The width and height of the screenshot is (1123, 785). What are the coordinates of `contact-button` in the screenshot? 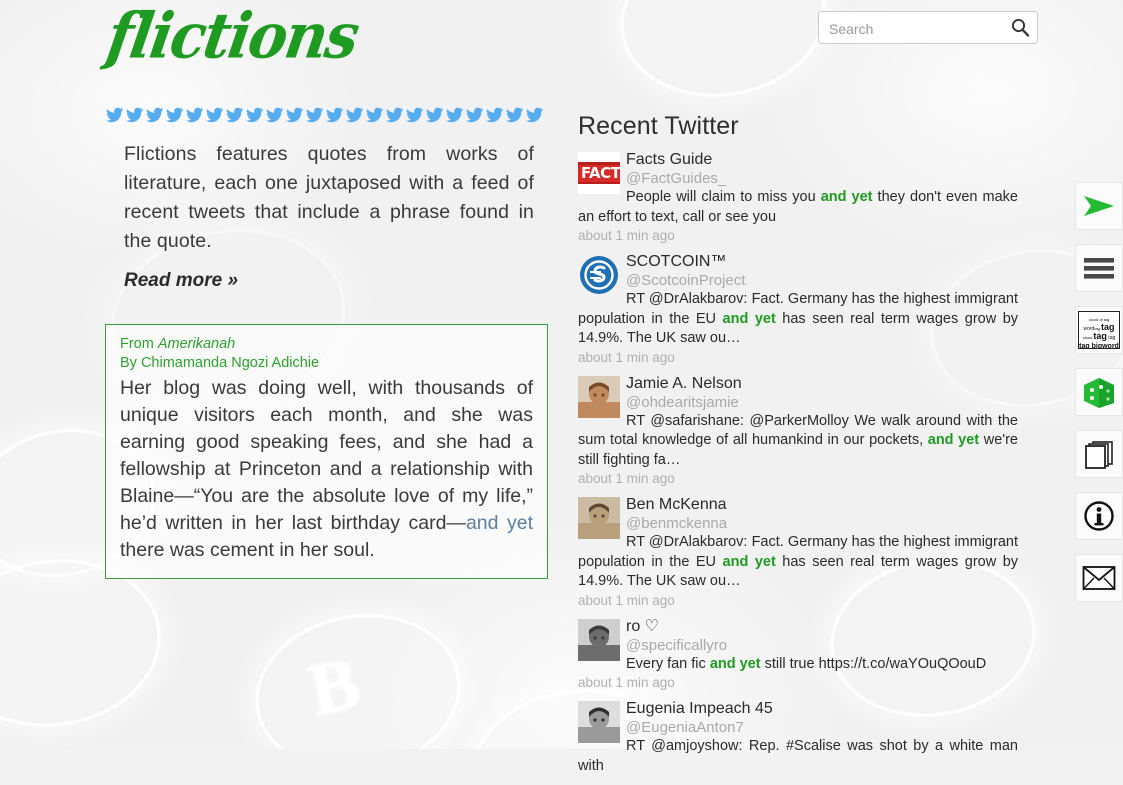 It's located at (1099, 578).